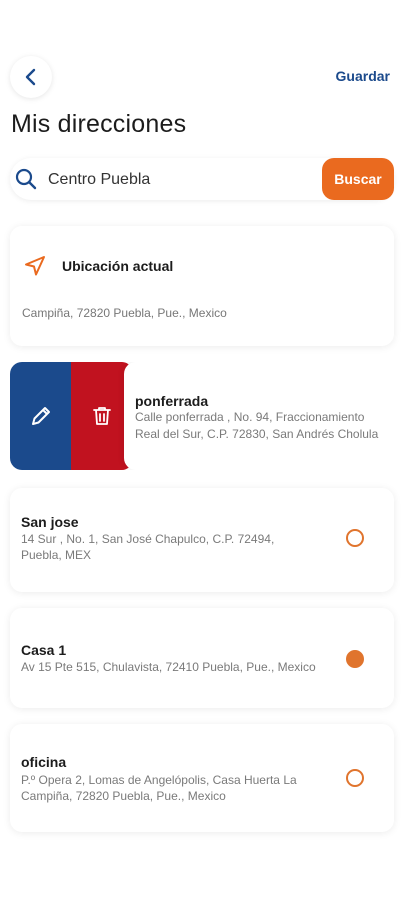 The image size is (404, 900). Describe the element at coordinates (363, 76) in the screenshot. I see `save-button: Guardar` at that location.